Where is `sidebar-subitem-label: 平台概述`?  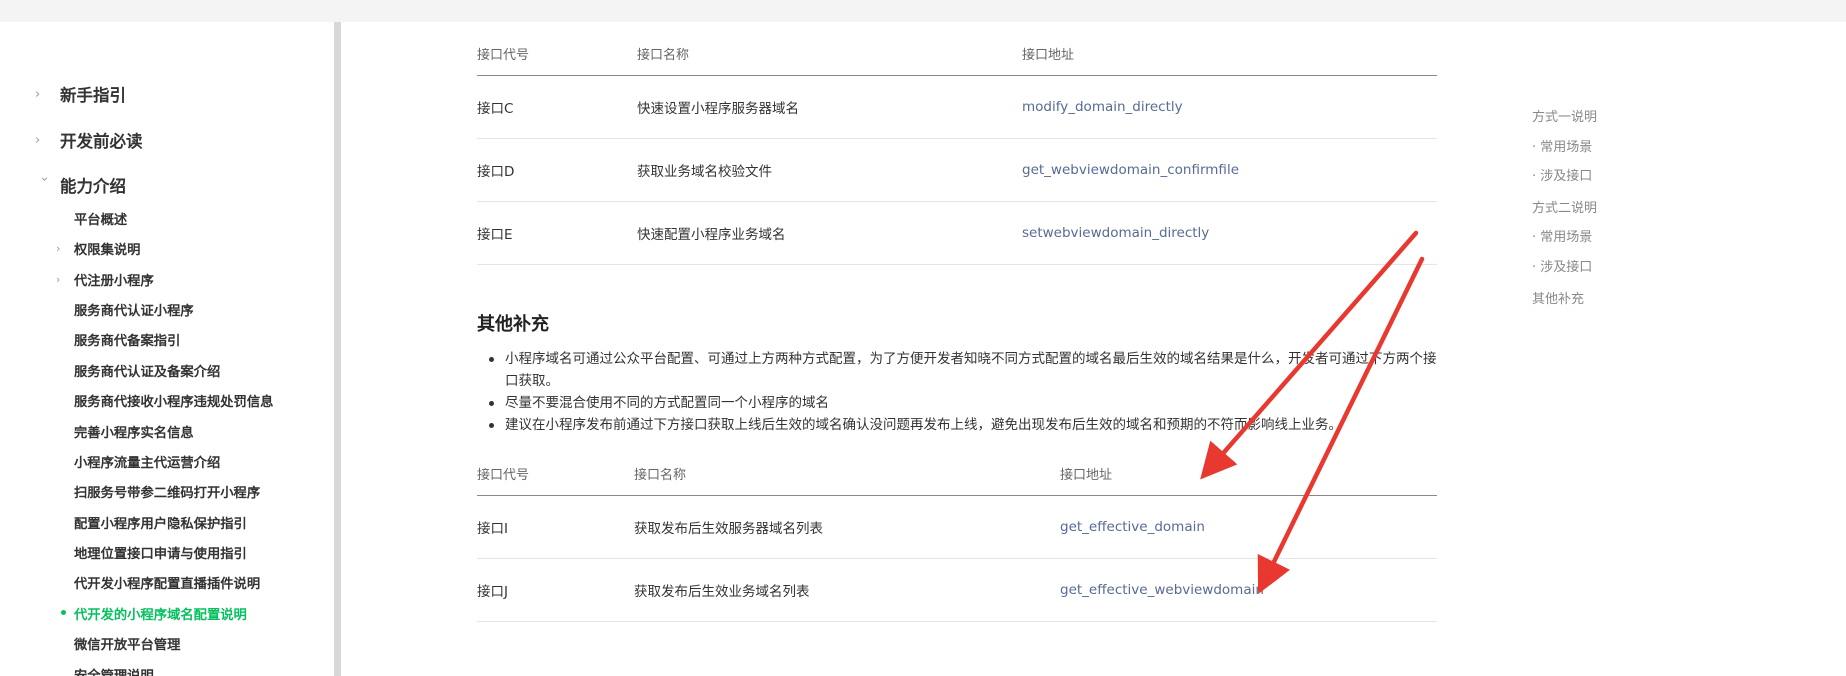
sidebar-subitem-label: 平台概述 is located at coordinates (101, 220).